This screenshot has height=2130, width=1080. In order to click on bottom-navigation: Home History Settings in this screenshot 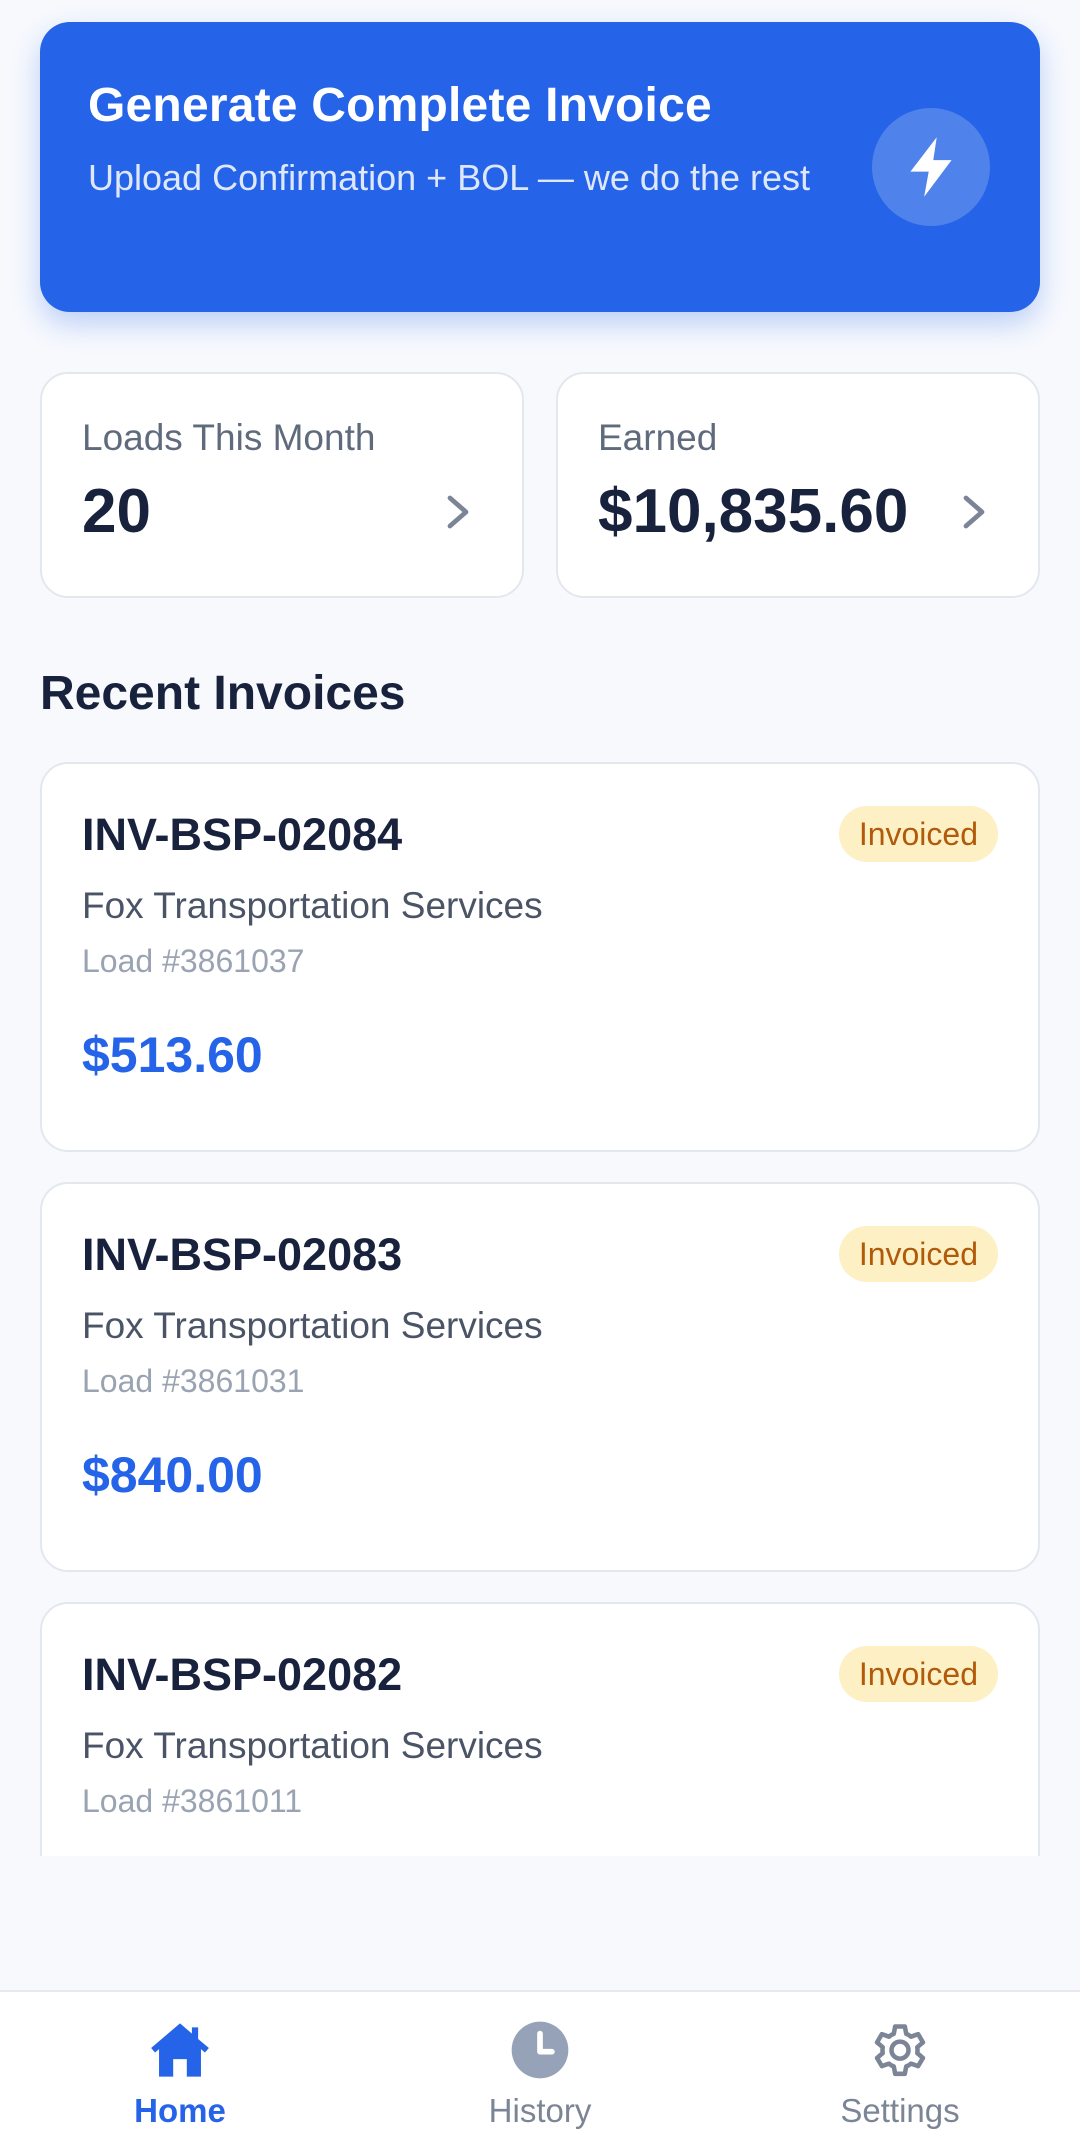, I will do `click(540, 2060)`.